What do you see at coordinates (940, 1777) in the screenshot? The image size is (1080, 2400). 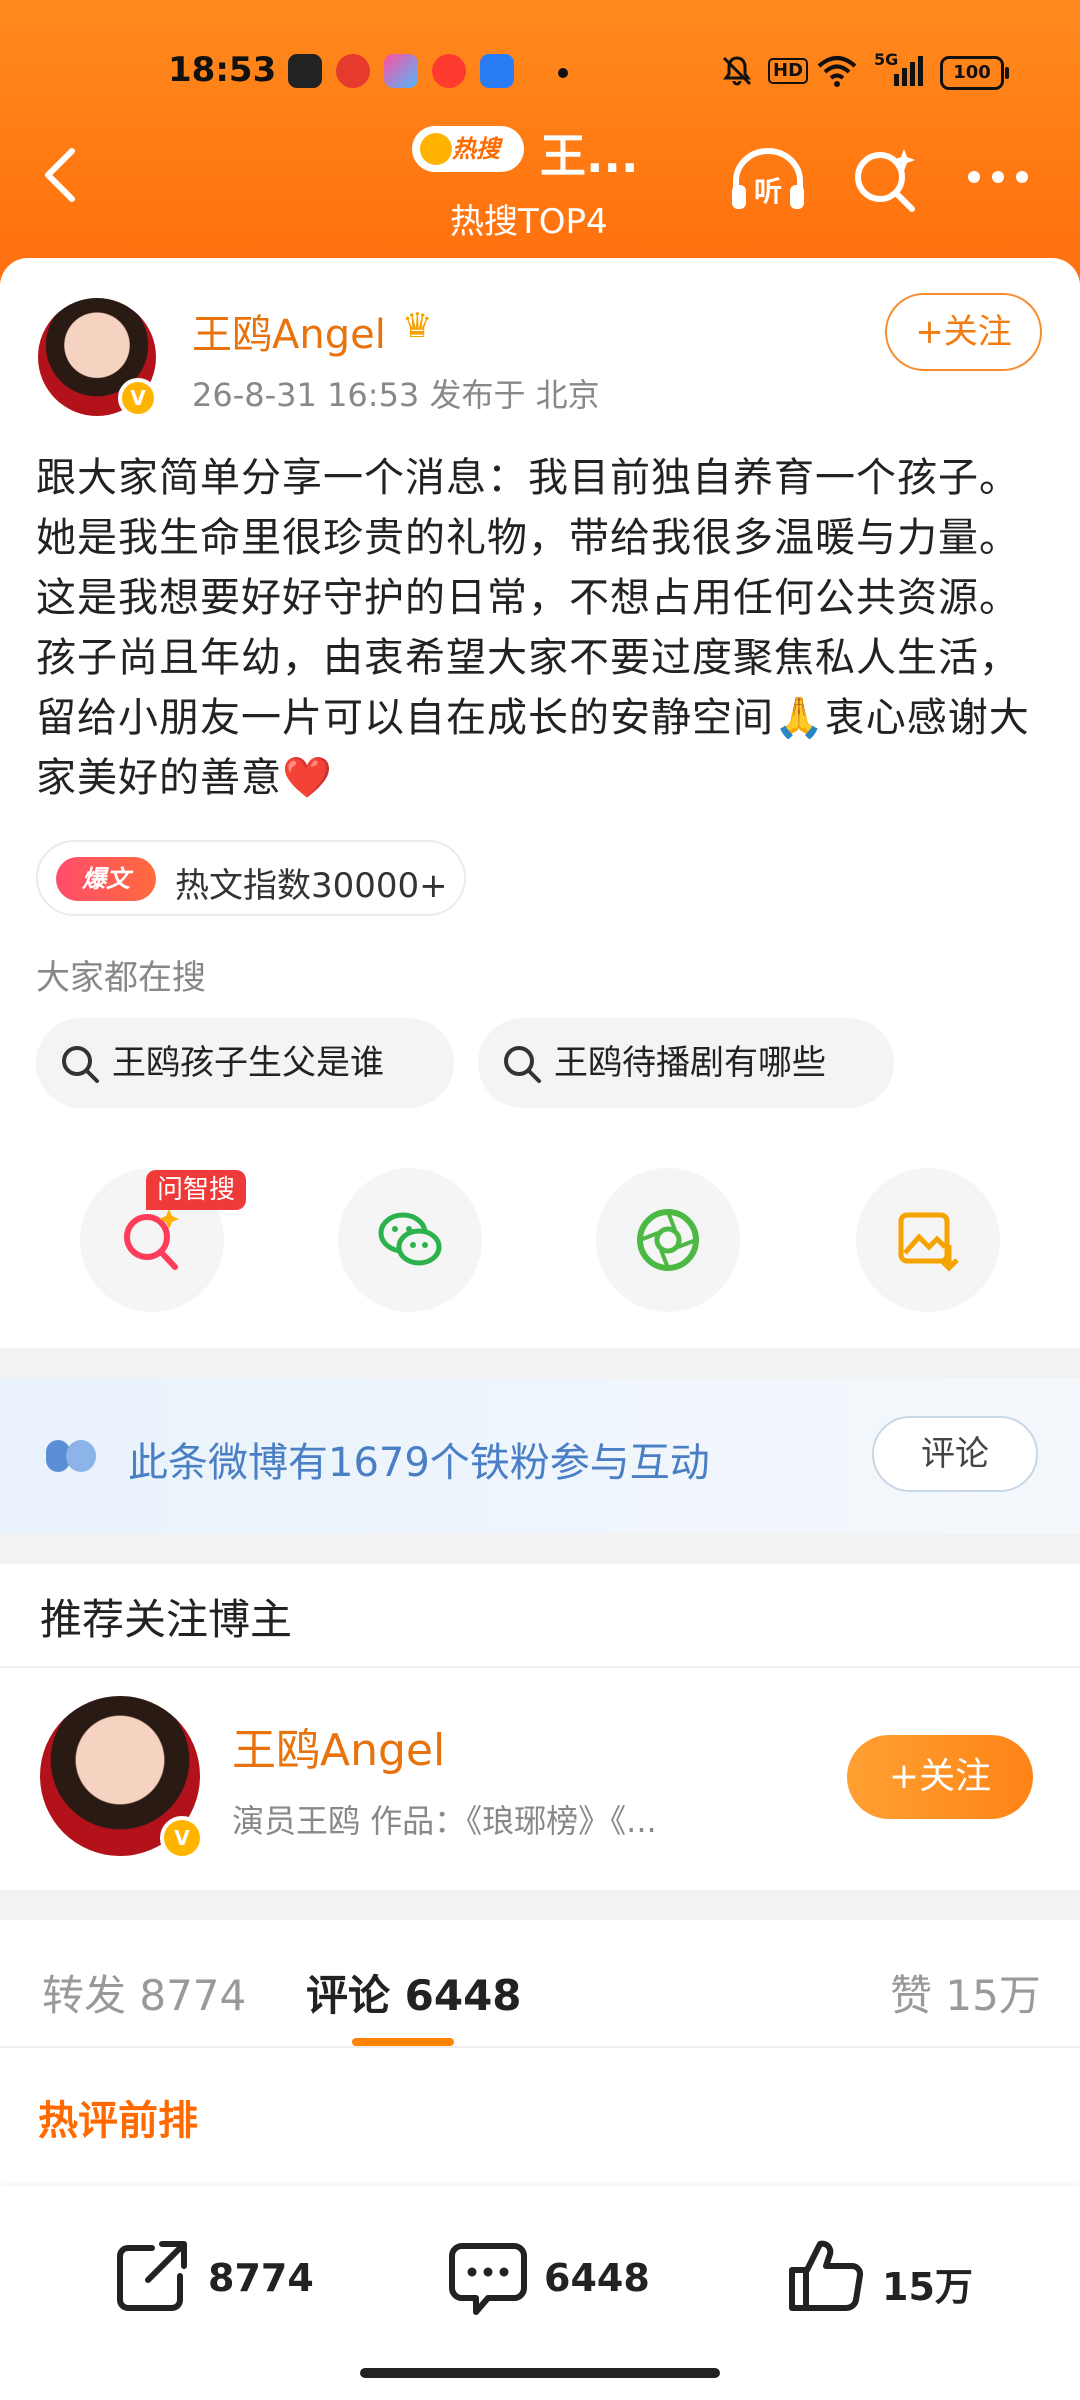 I see `recommend-follow-button: +关注` at bounding box center [940, 1777].